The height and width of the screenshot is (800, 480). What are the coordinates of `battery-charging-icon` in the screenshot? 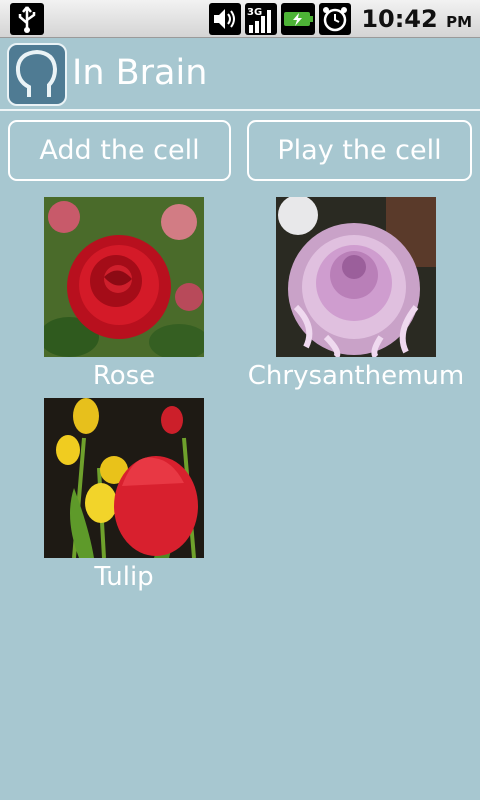 It's located at (298, 19).